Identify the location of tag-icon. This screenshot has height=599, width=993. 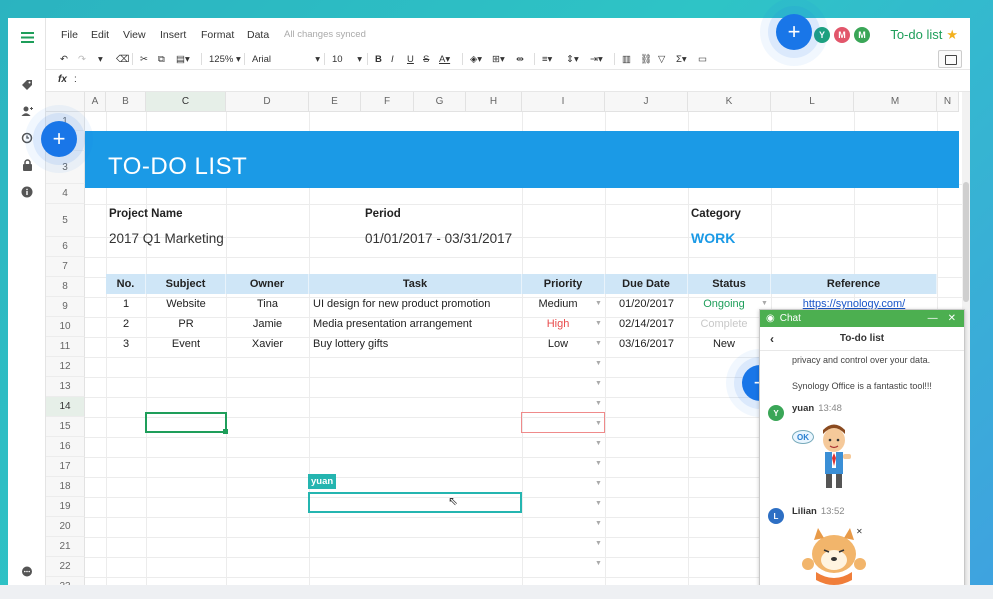
(27, 85).